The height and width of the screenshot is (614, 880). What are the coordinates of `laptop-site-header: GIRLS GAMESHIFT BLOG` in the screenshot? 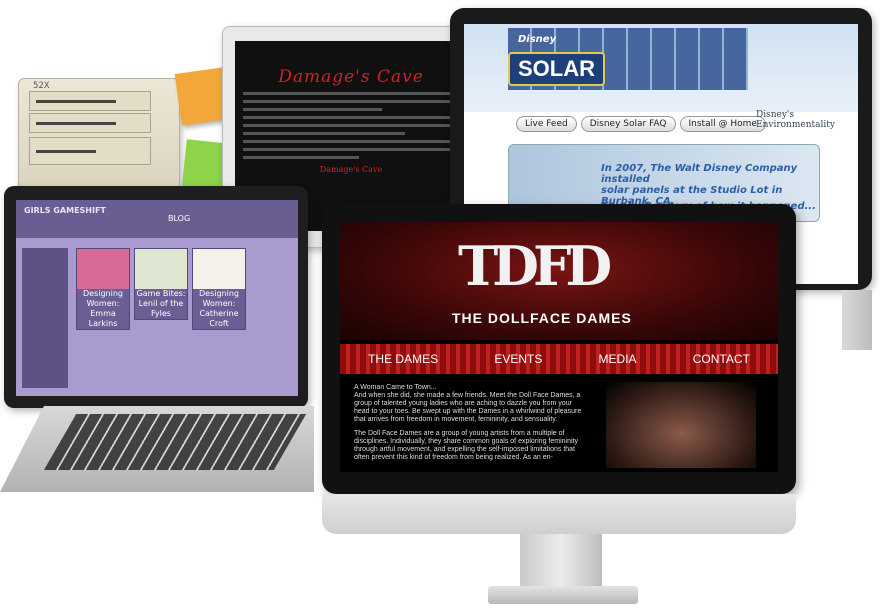 It's located at (157, 219).